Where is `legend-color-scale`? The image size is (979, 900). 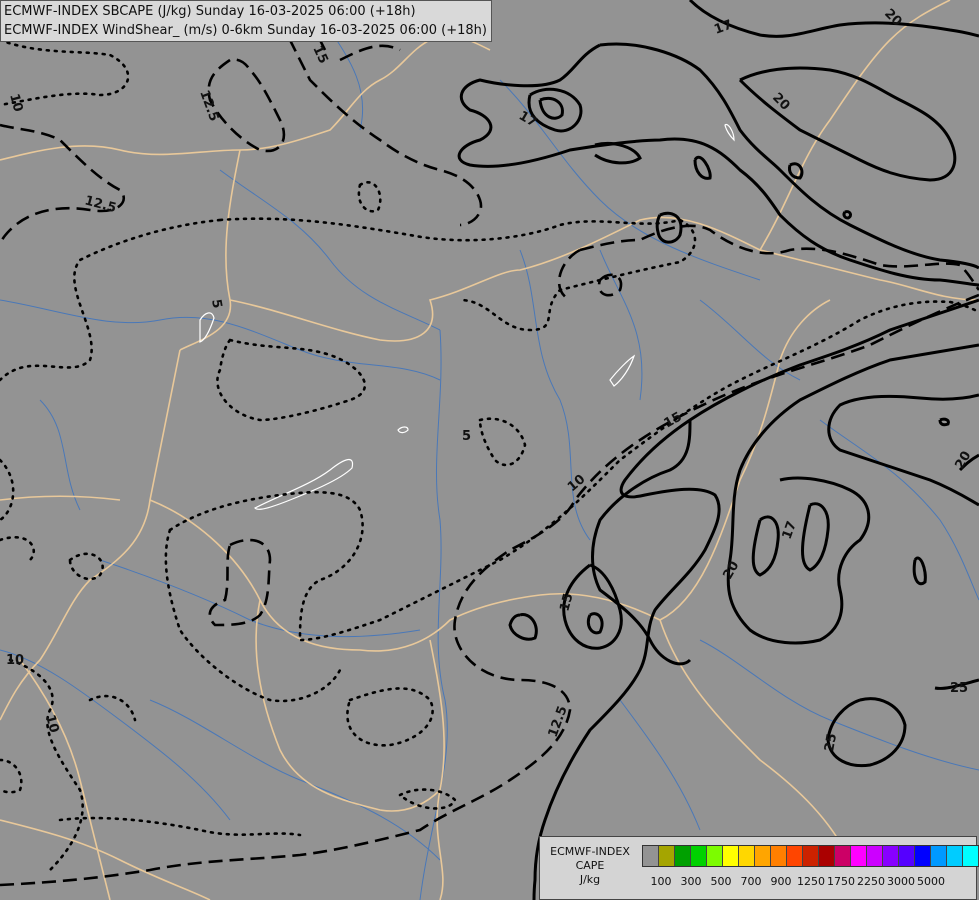
legend-color-scale is located at coordinates (810, 856).